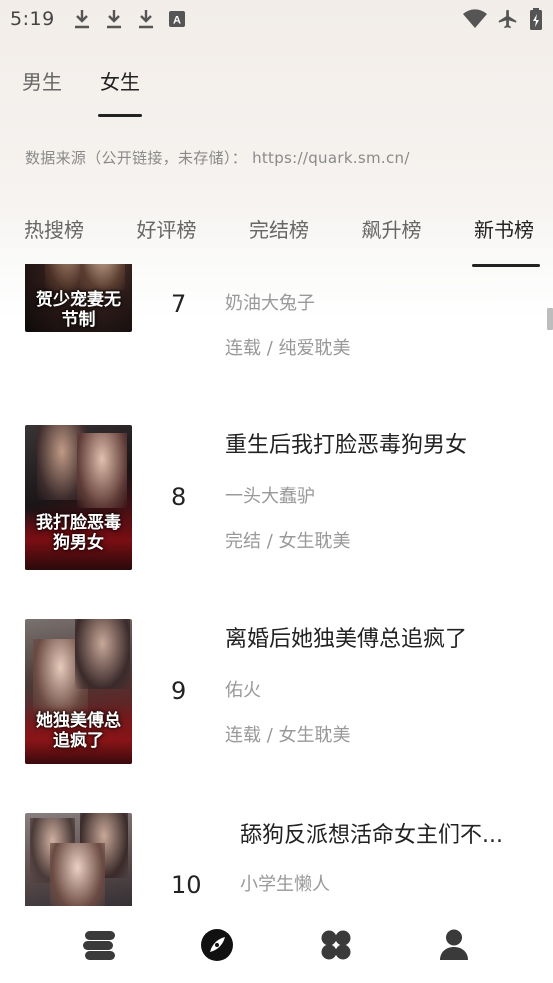 The width and height of the screenshot is (553, 983). I want to click on airplane-icon, so click(507, 19).